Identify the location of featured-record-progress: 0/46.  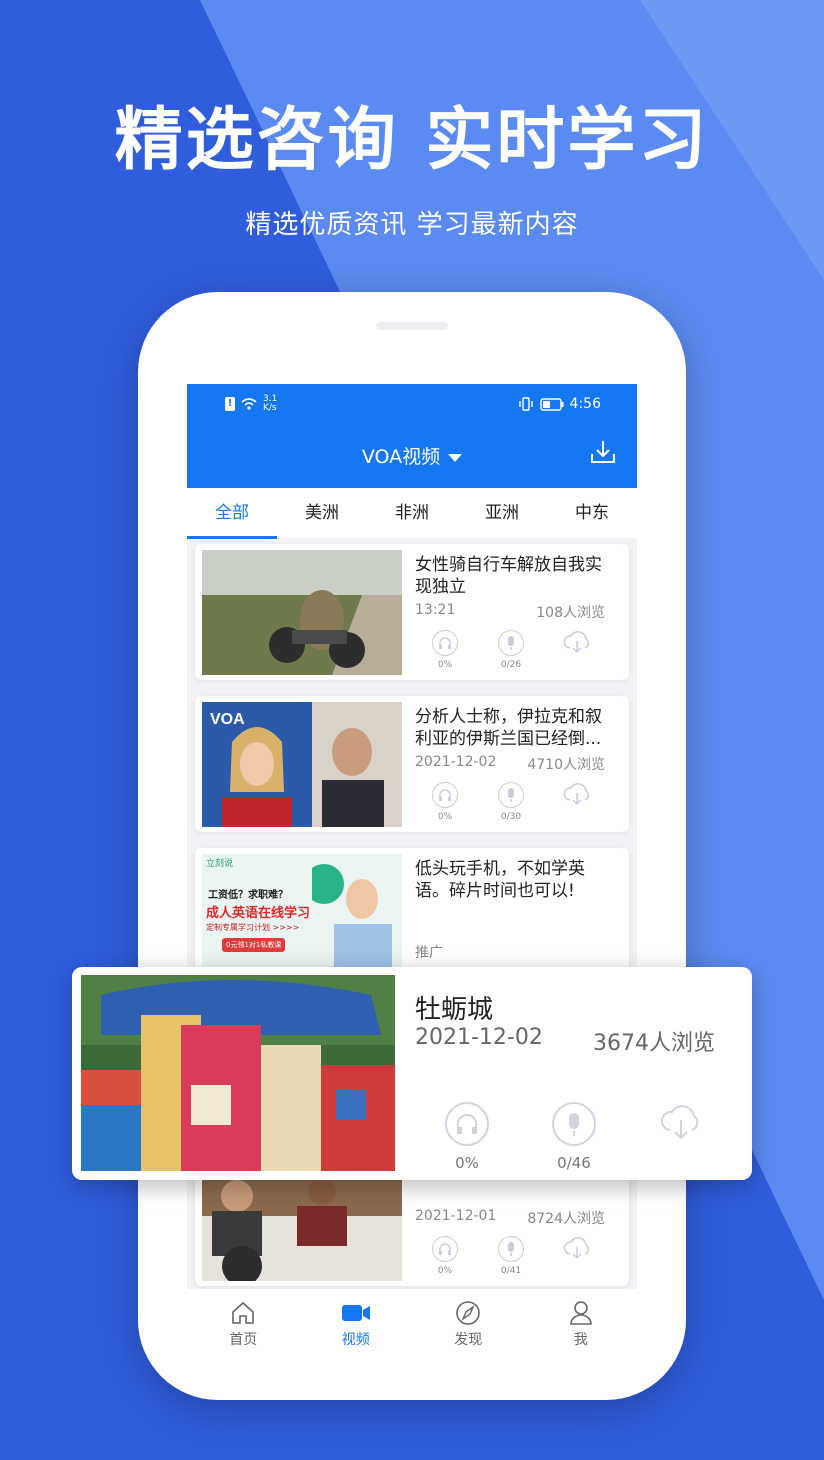
(574, 1163).